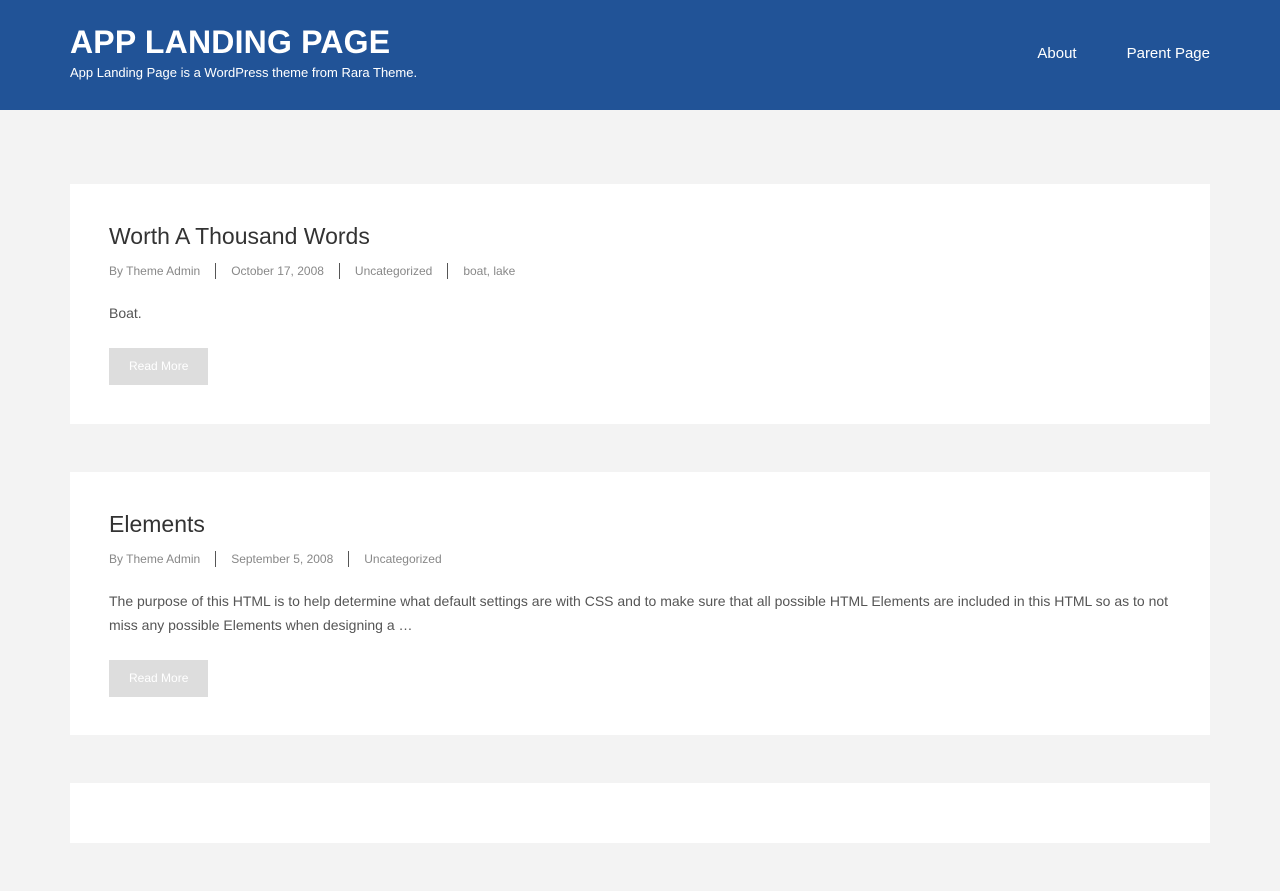 Image resolution: width=1280 pixels, height=891 pixels. I want to click on nav-item-about: About, so click(1056, 53).